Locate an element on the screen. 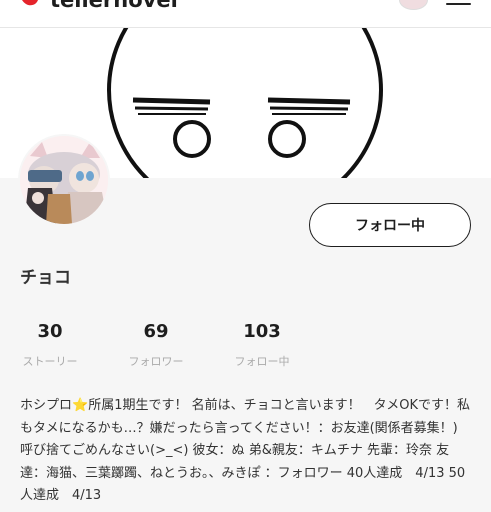  top-nav-bar: tellernovel is located at coordinates (245, 14).